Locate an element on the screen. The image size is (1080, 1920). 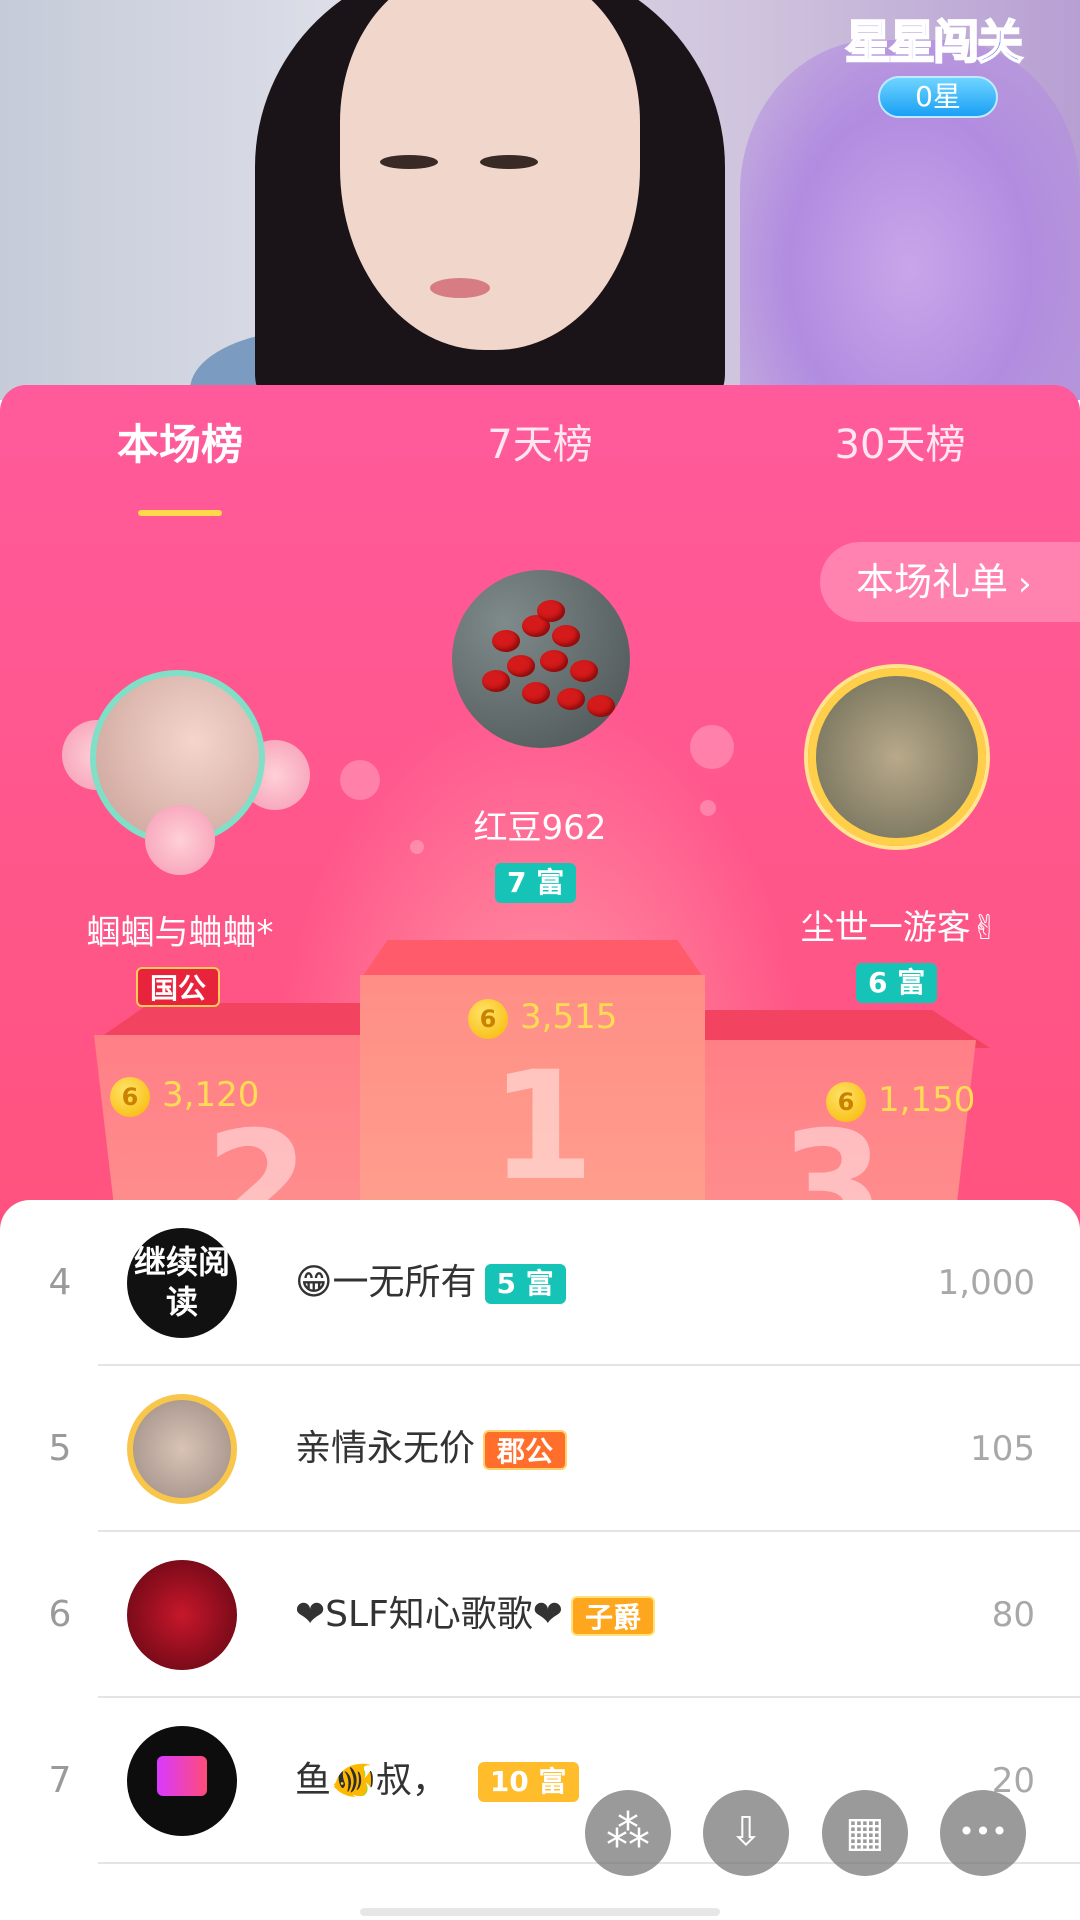
second-place-score: 6 3,120 is located at coordinates (184, 1096).